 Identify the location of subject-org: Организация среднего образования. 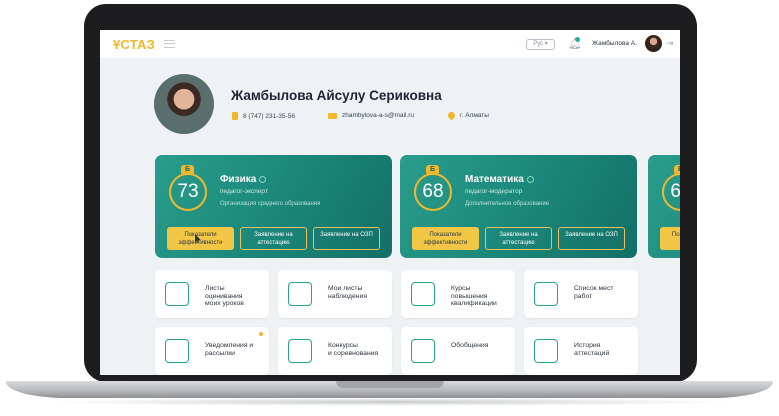
(270, 204).